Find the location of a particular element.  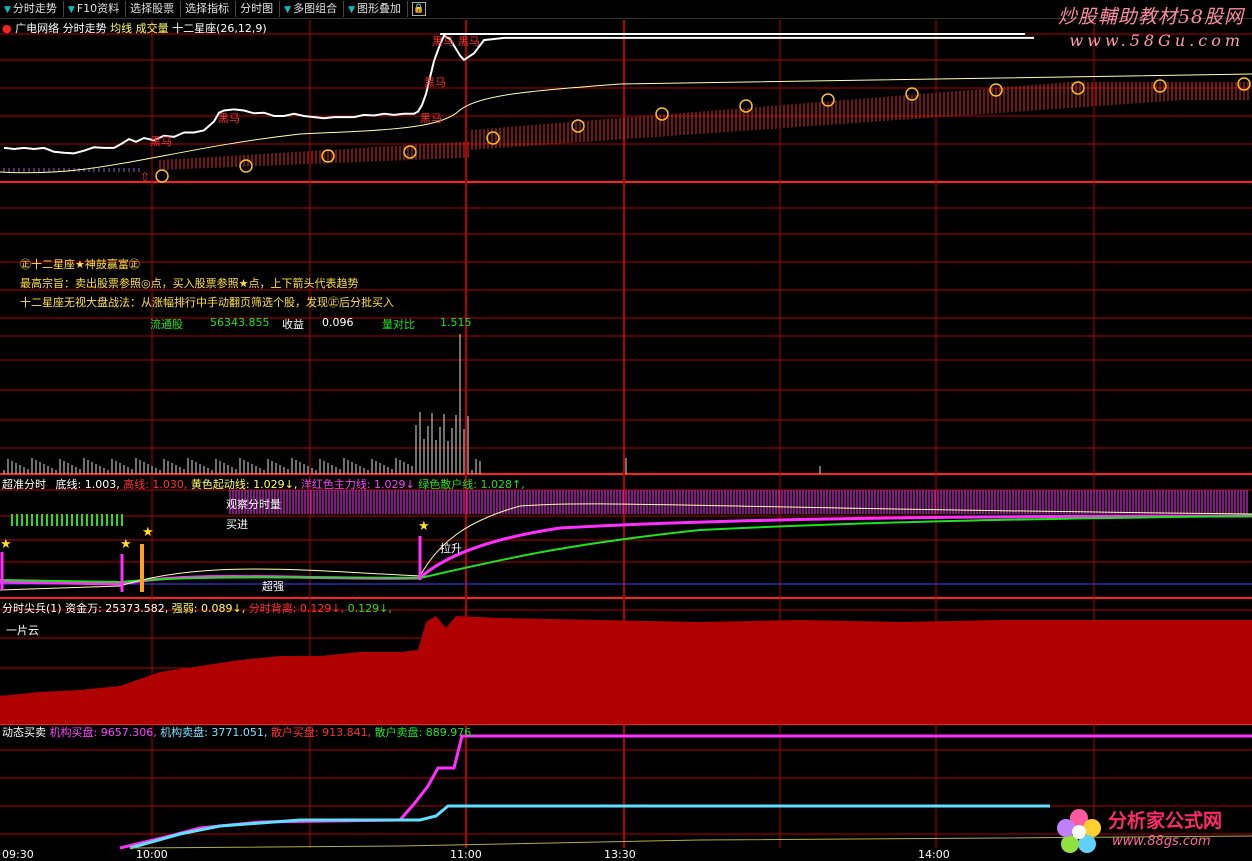

eps-label: 收益 is located at coordinates (293, 324).